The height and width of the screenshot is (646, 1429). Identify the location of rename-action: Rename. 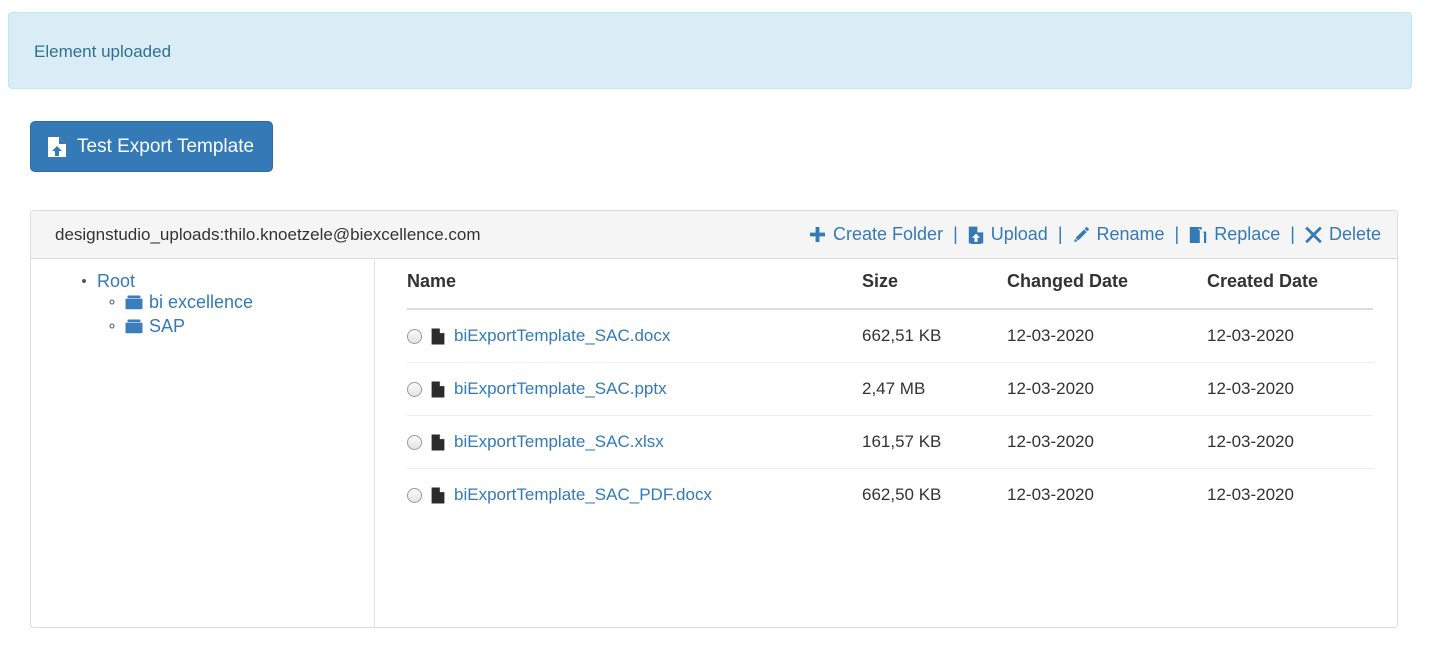
(1119, 234).